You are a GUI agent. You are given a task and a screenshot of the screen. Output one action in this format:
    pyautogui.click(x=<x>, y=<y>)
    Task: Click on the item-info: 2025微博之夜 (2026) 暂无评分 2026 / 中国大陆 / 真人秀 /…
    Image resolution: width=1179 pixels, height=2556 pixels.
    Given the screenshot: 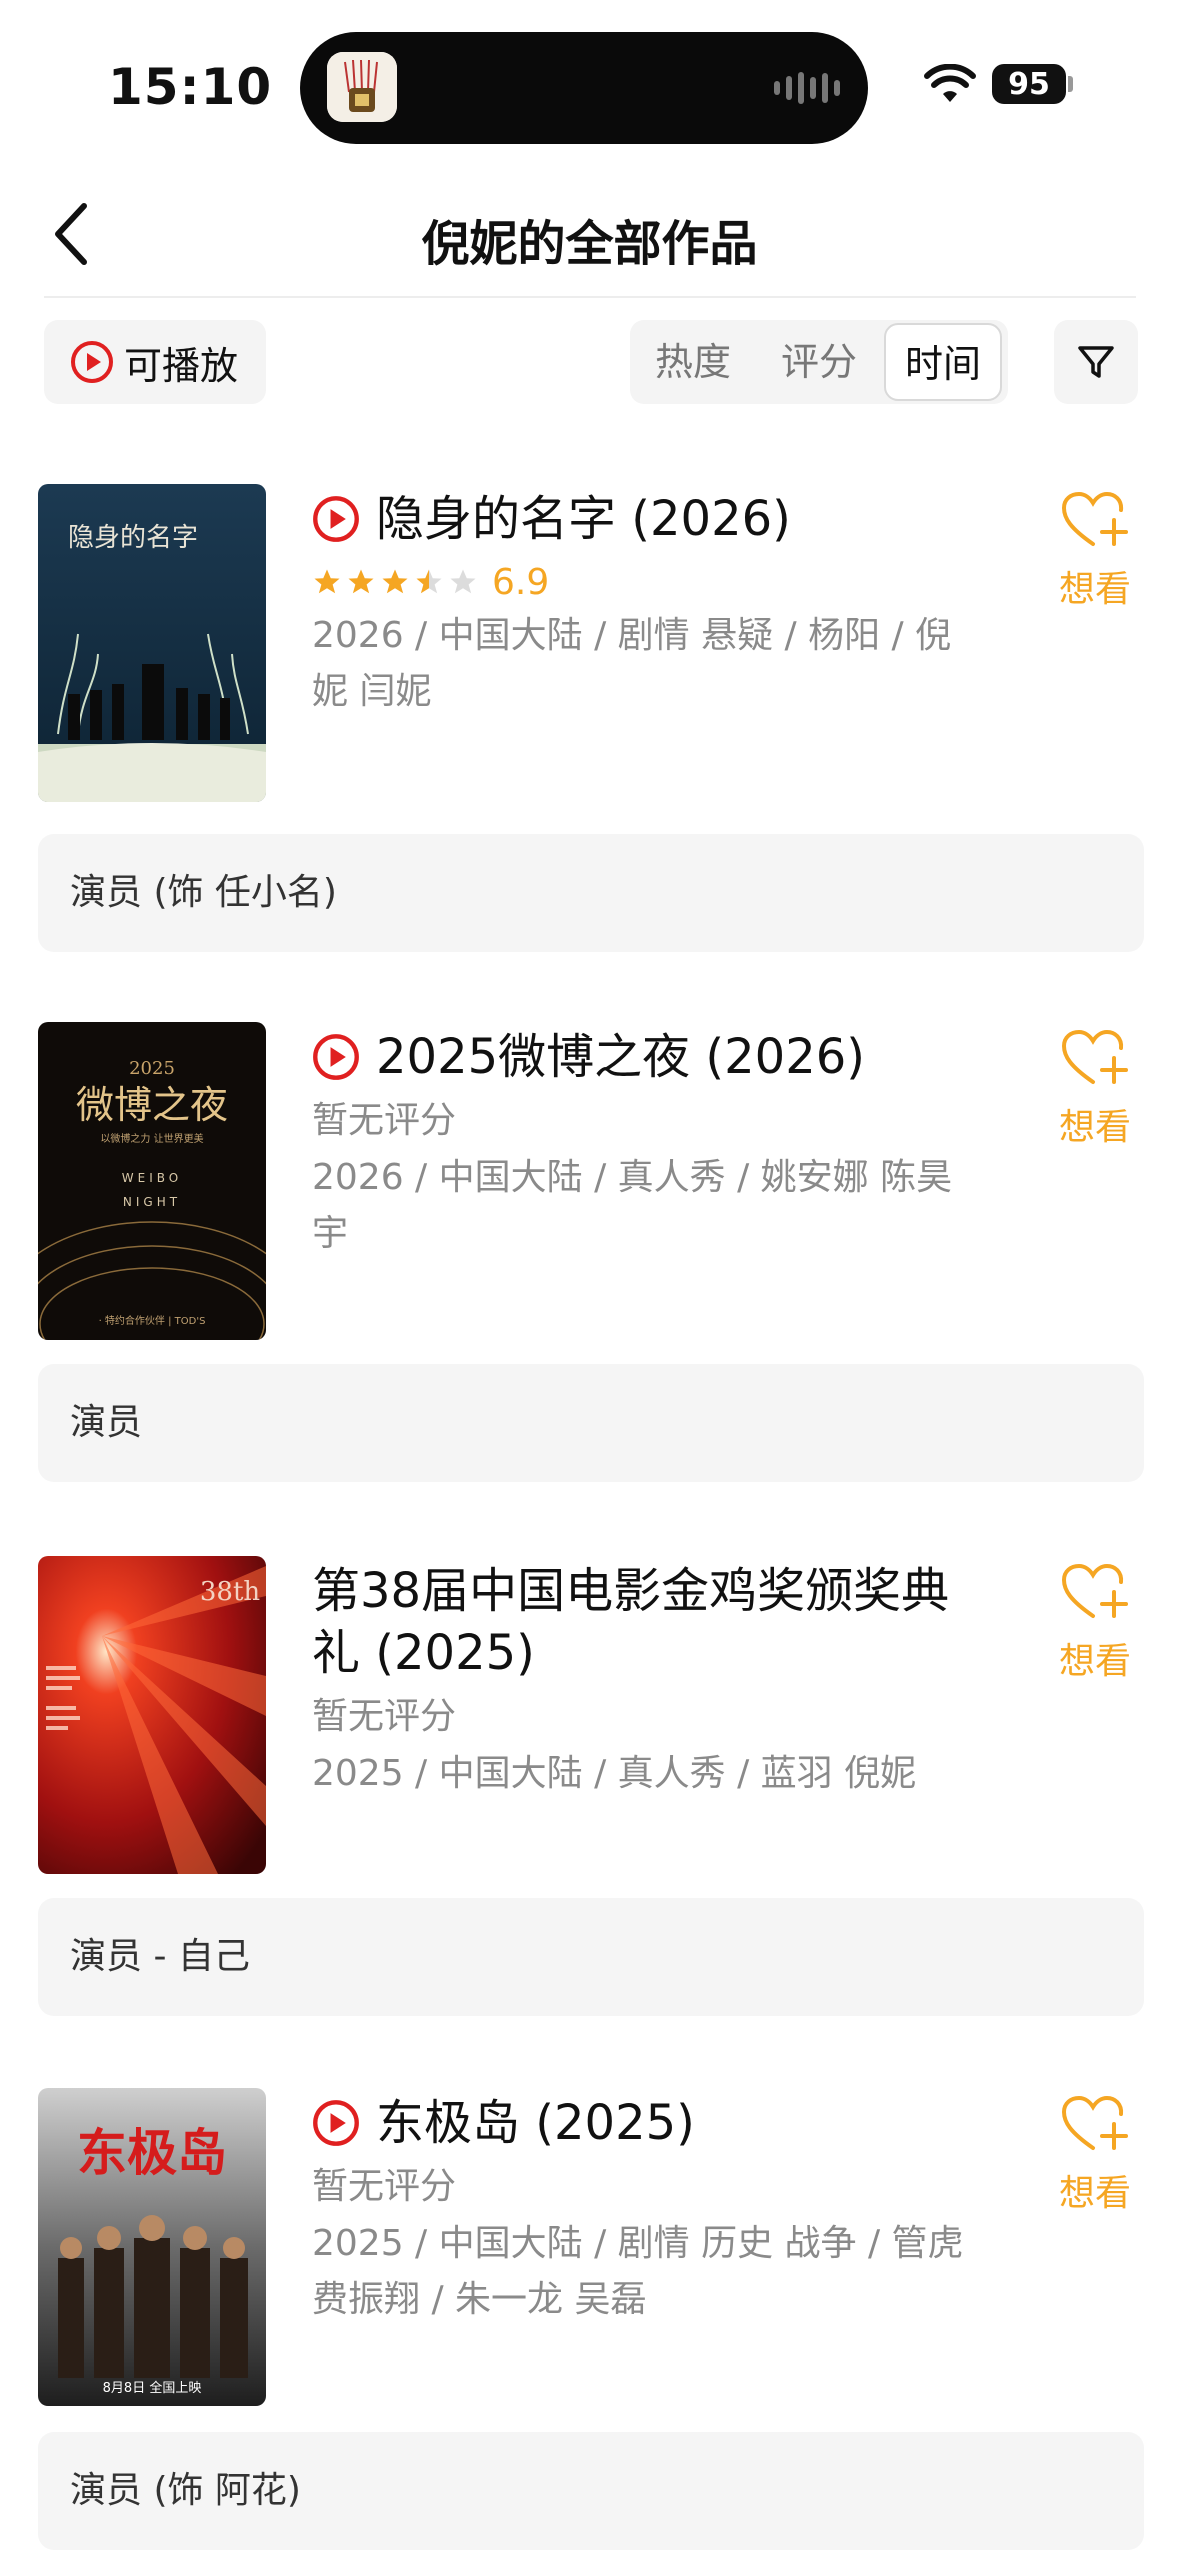 What is the action you would take?
    pyautogui.click(x=642, y=1144)
    